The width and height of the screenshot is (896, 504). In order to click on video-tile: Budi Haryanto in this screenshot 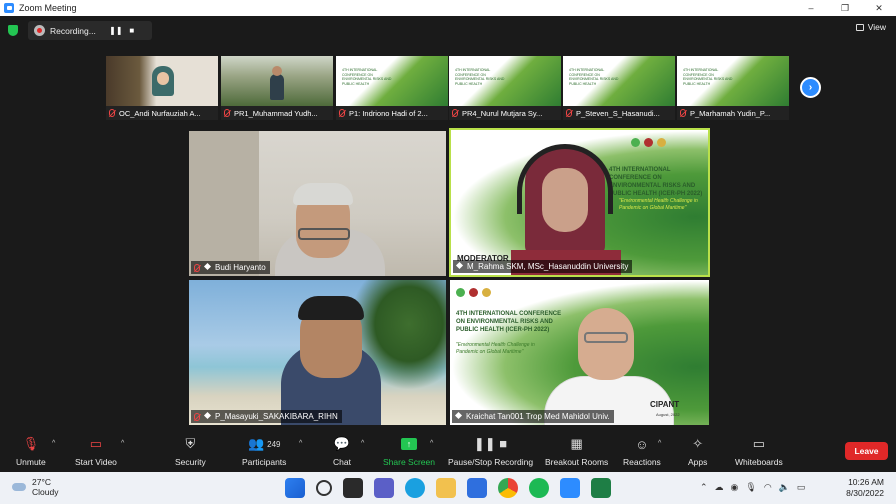, I will do `click(317, 203)`.